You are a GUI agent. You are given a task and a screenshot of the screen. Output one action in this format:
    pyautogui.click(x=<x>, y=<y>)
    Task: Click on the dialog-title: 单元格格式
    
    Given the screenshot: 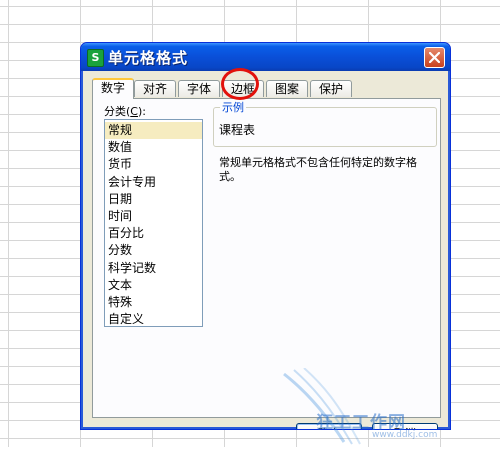 What is the action you would take?
    pyautogui.click(x=148, y=58)
    